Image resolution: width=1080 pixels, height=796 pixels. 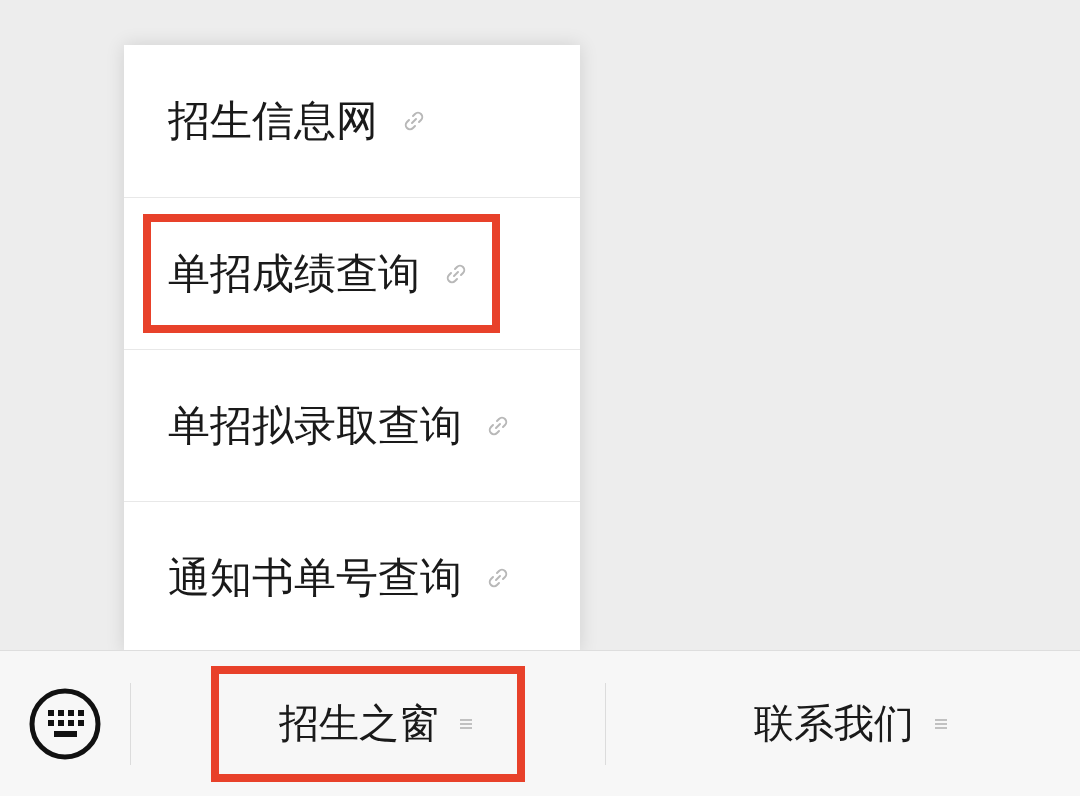 I want to click on menu-tab: 招生之窗, so click(x=359, y=723).